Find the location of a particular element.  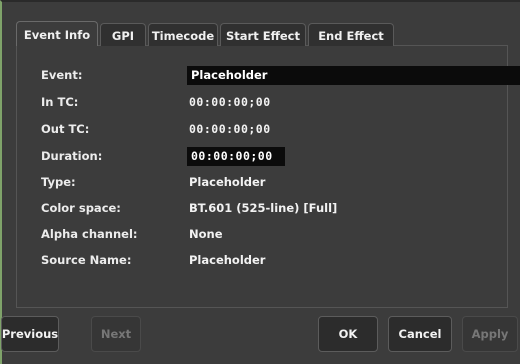

event-label: Event: is located at coordinates (62, 75).